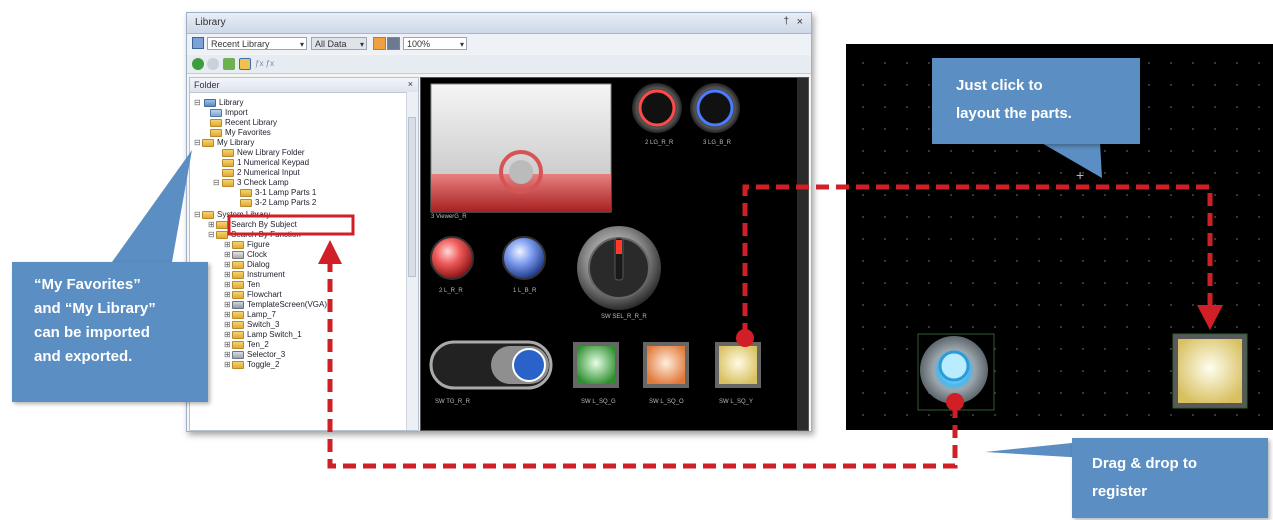  I want to click on tree-item-import: Import, so click(229, 113).